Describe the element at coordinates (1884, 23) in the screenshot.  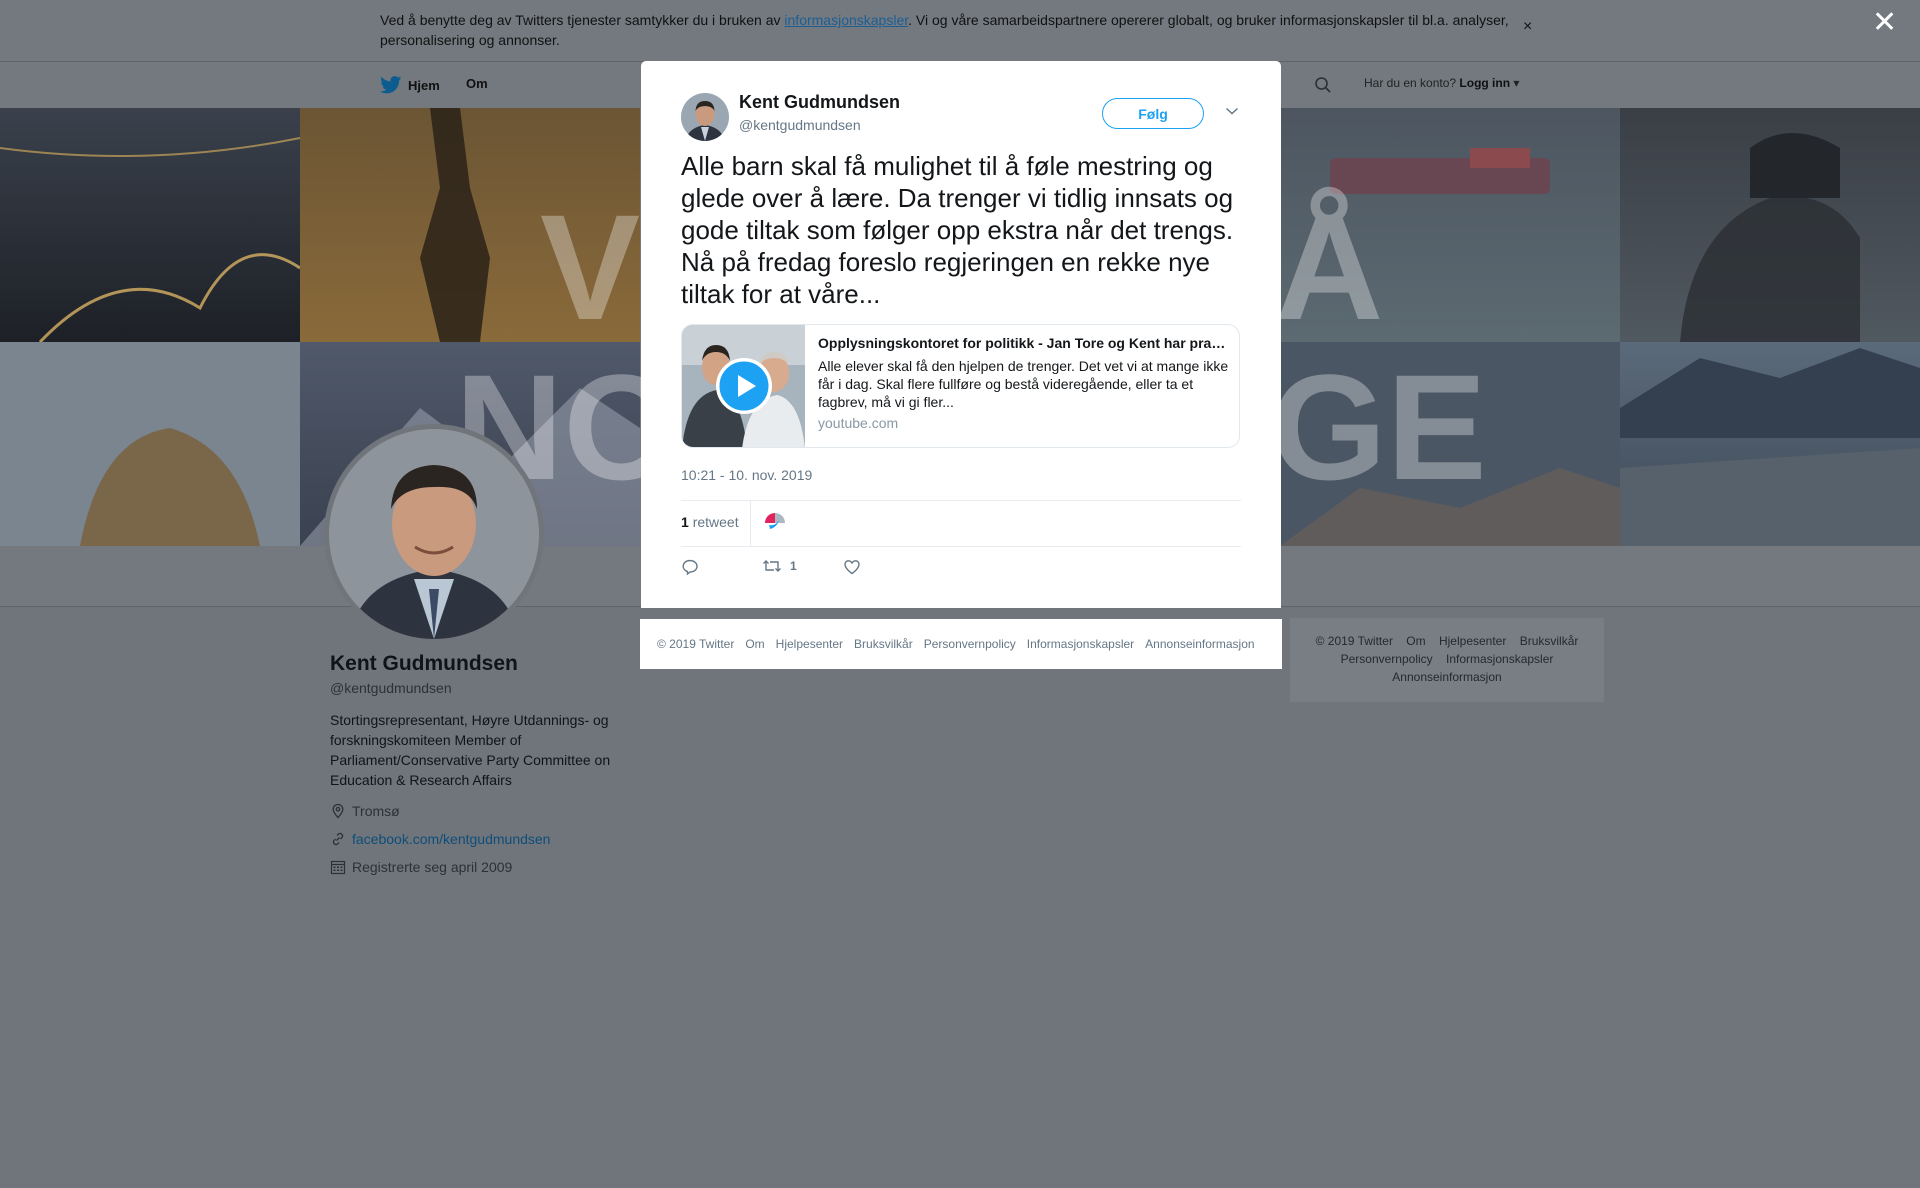
I see `overlay-close-icon: ✕` at that location.